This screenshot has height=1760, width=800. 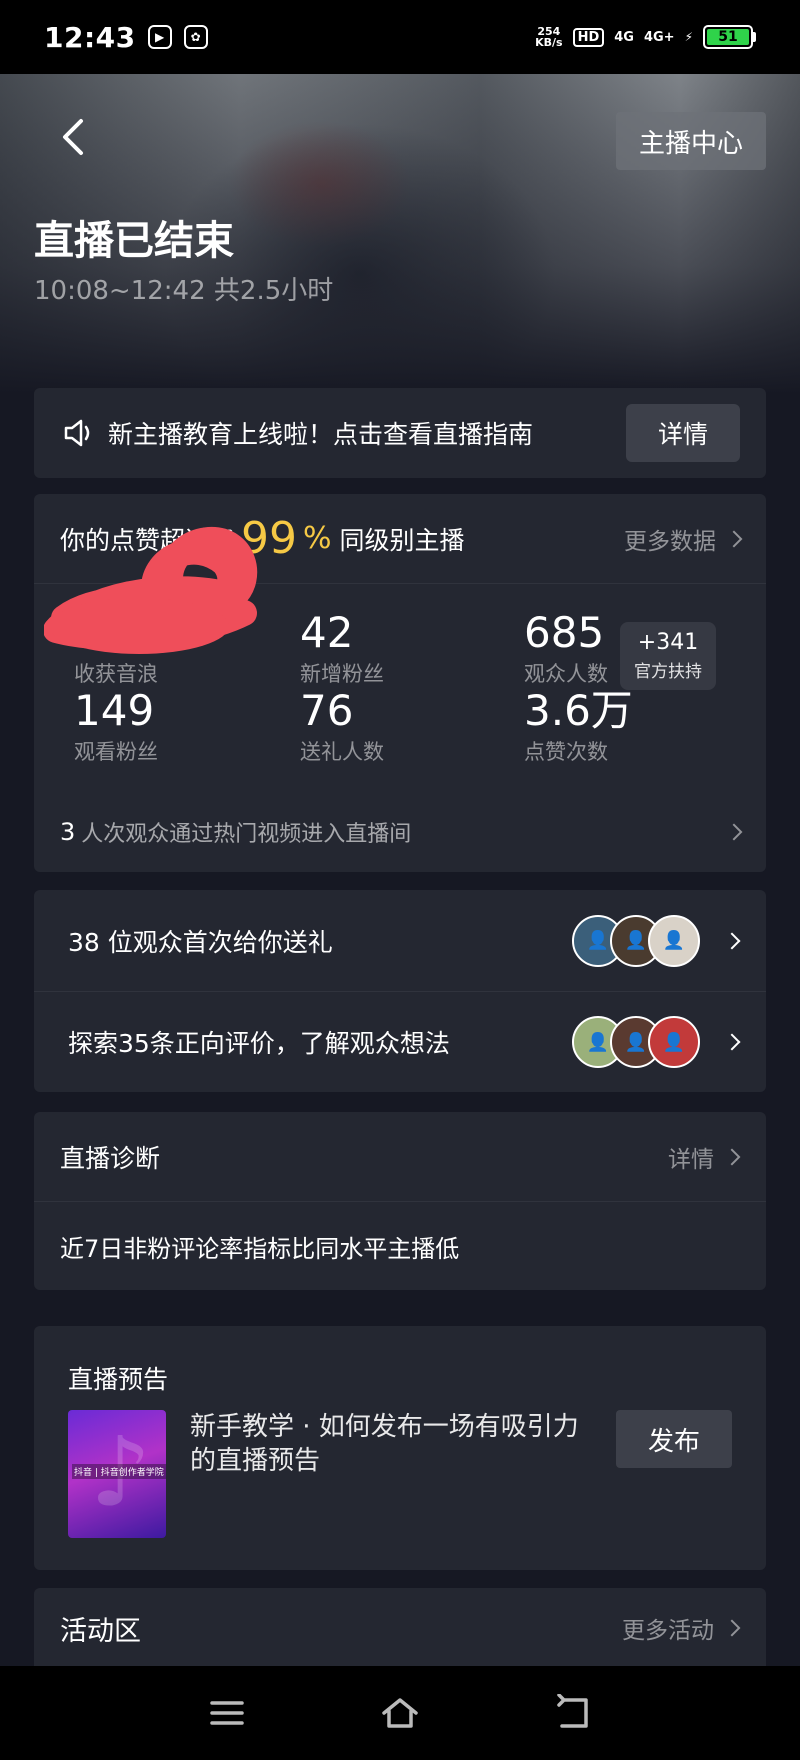 I want to click on back-button, so click(x=72, y=137).